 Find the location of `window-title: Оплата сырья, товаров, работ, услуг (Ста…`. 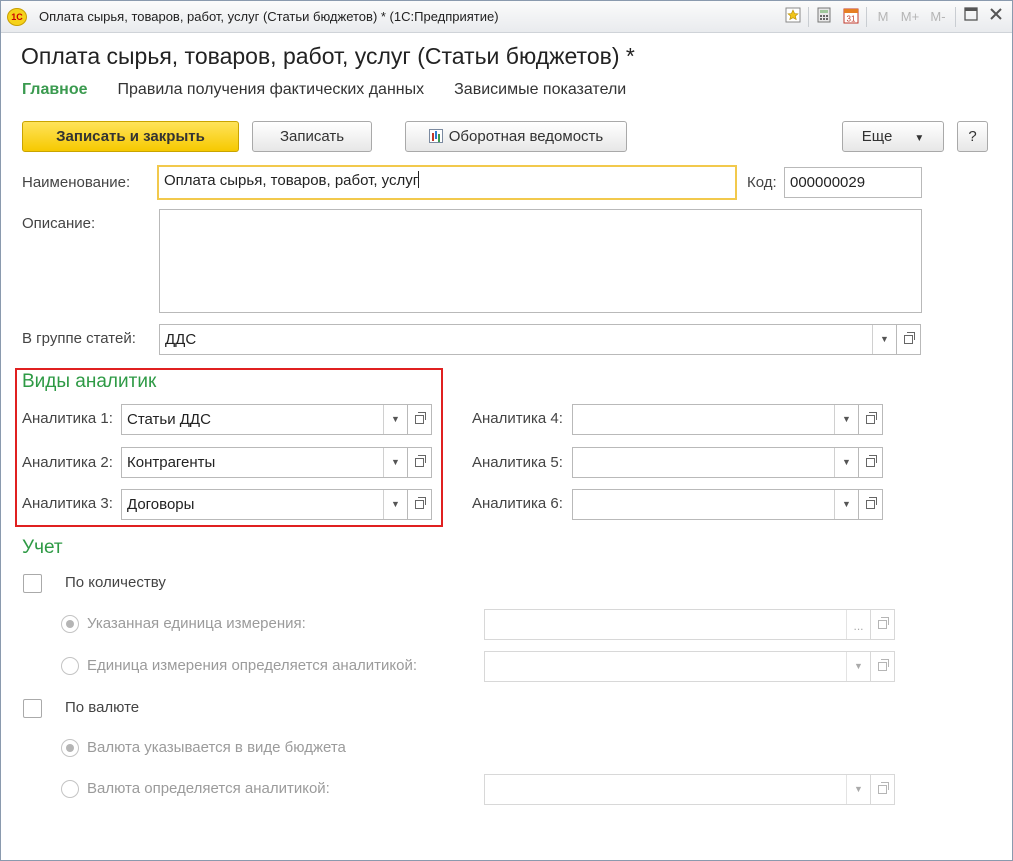

window-title: Оплата сырья, товаров, работ, услуг (Ста… is located at coordinates (269, 16).